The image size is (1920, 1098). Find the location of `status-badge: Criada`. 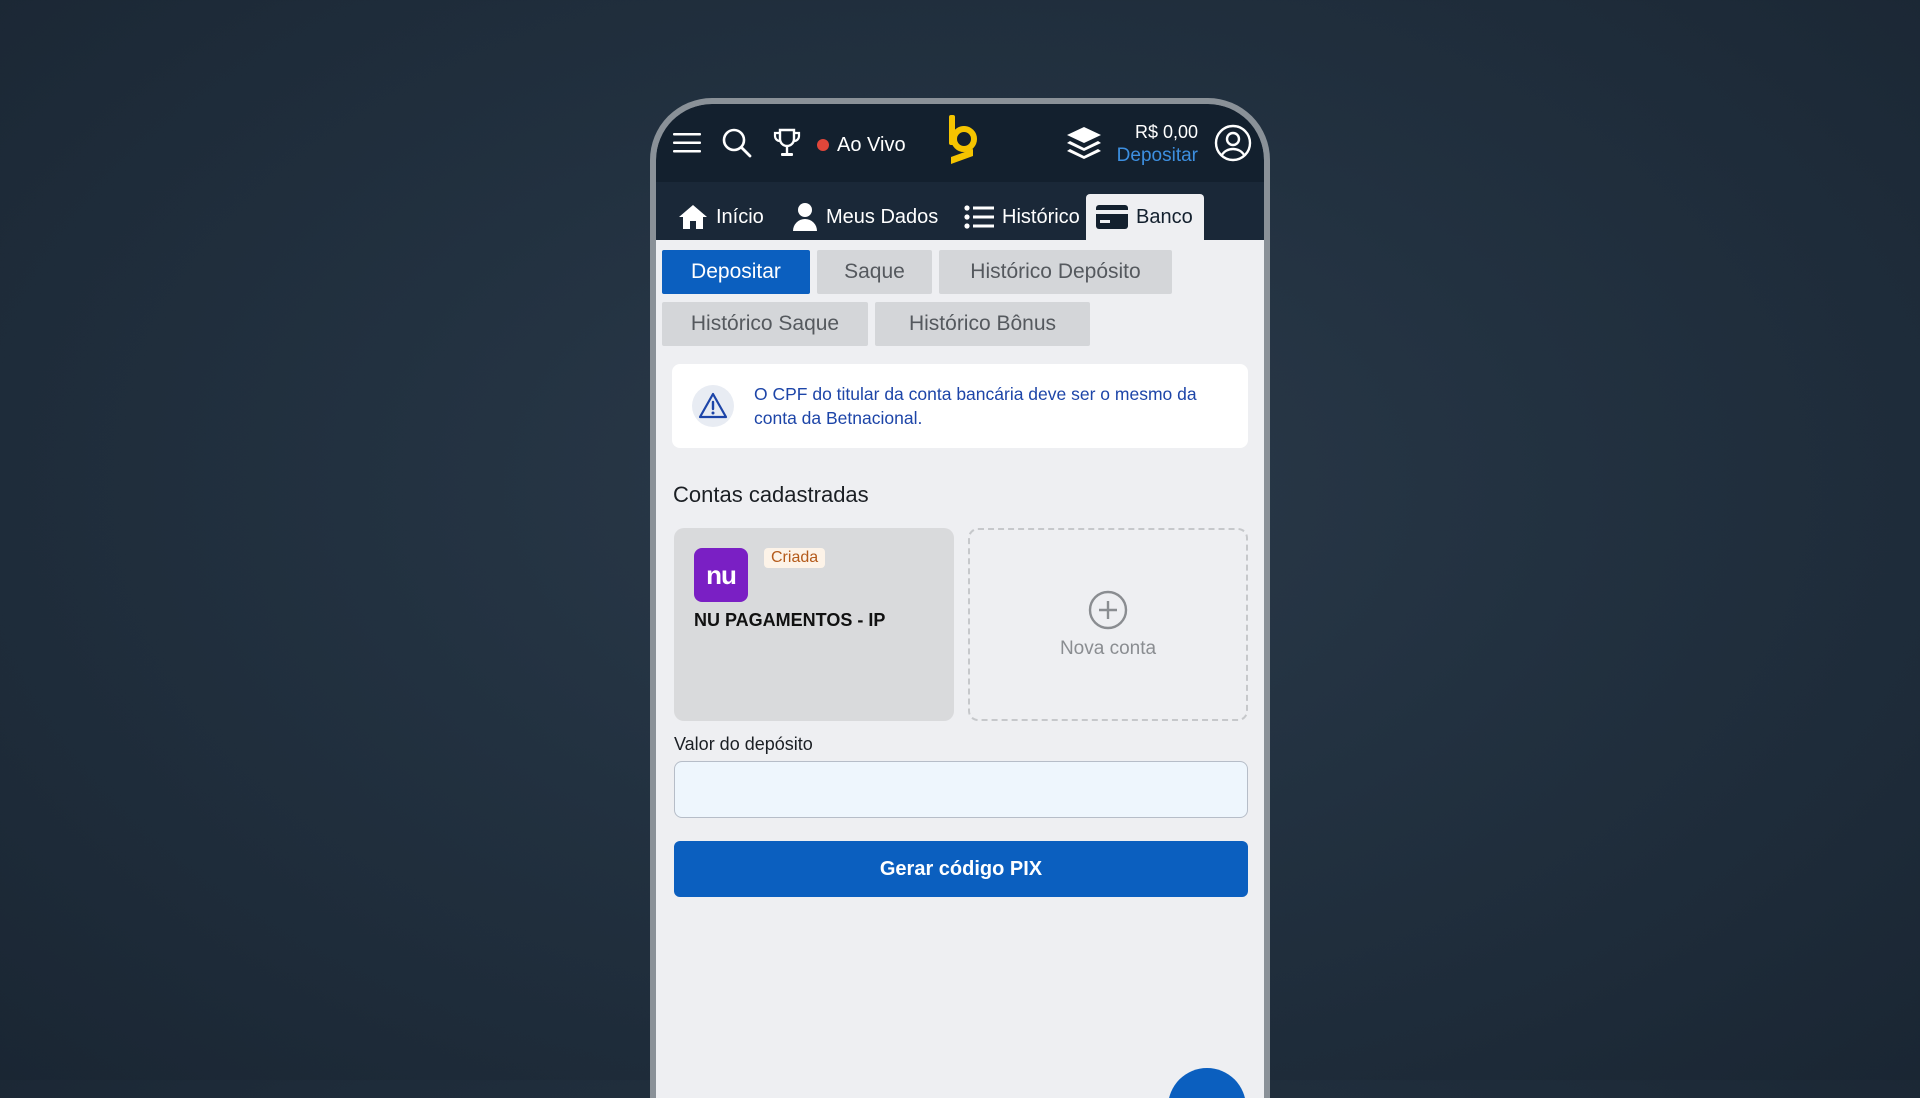

status-badge: Criada is located at coordinates (795, 558).